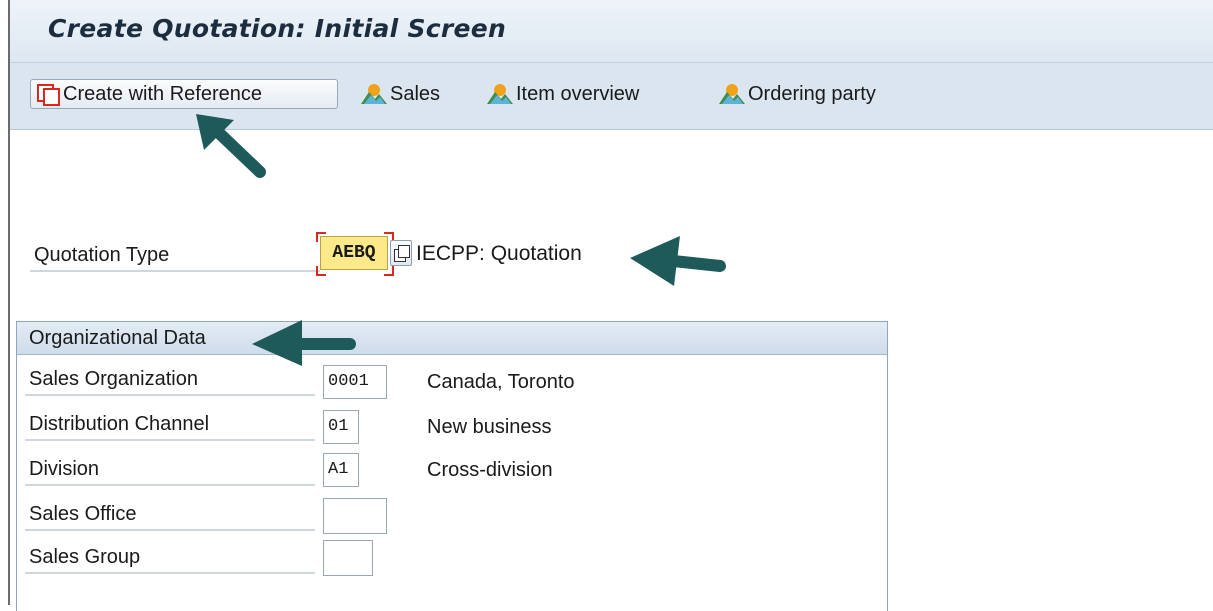 The height and width of the screenshot is (611, 1213). Describe the element at coordinates (452, 338) in the screenshot. I see `organizational-data-heading: Organizational Data` at that location.